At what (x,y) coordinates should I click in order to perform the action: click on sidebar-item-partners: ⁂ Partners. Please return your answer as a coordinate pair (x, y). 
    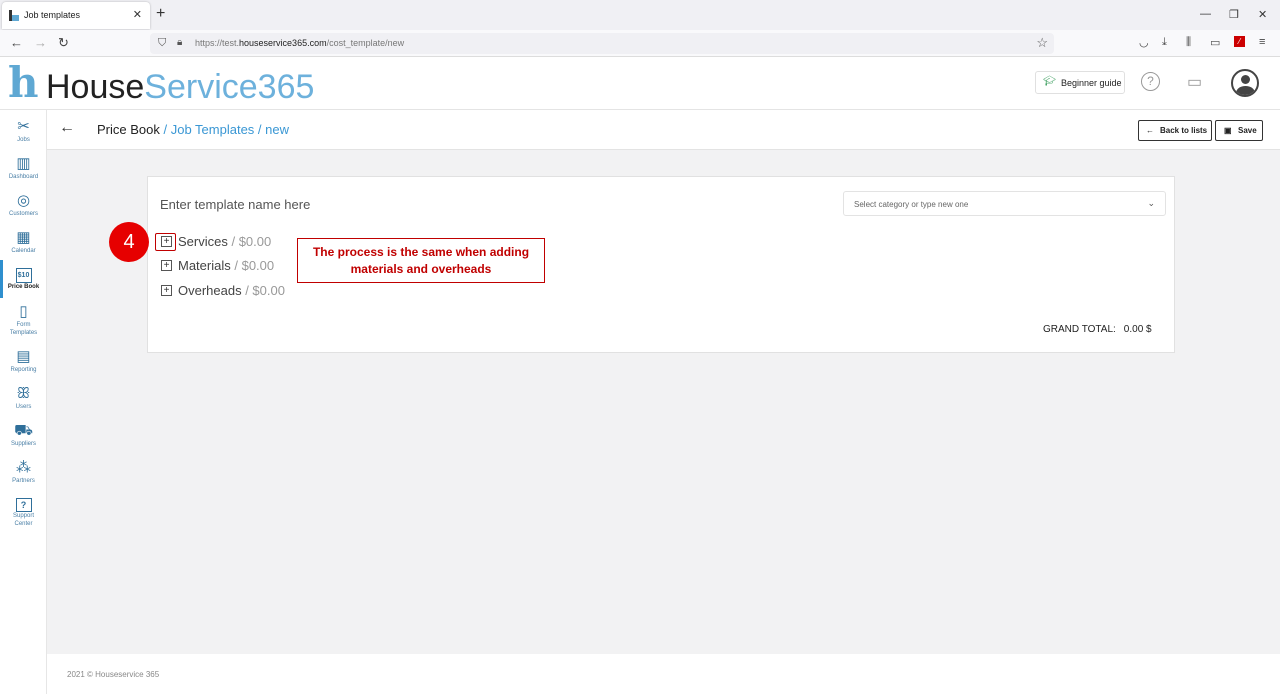
    Looking at the image, I should click on (23, 477).